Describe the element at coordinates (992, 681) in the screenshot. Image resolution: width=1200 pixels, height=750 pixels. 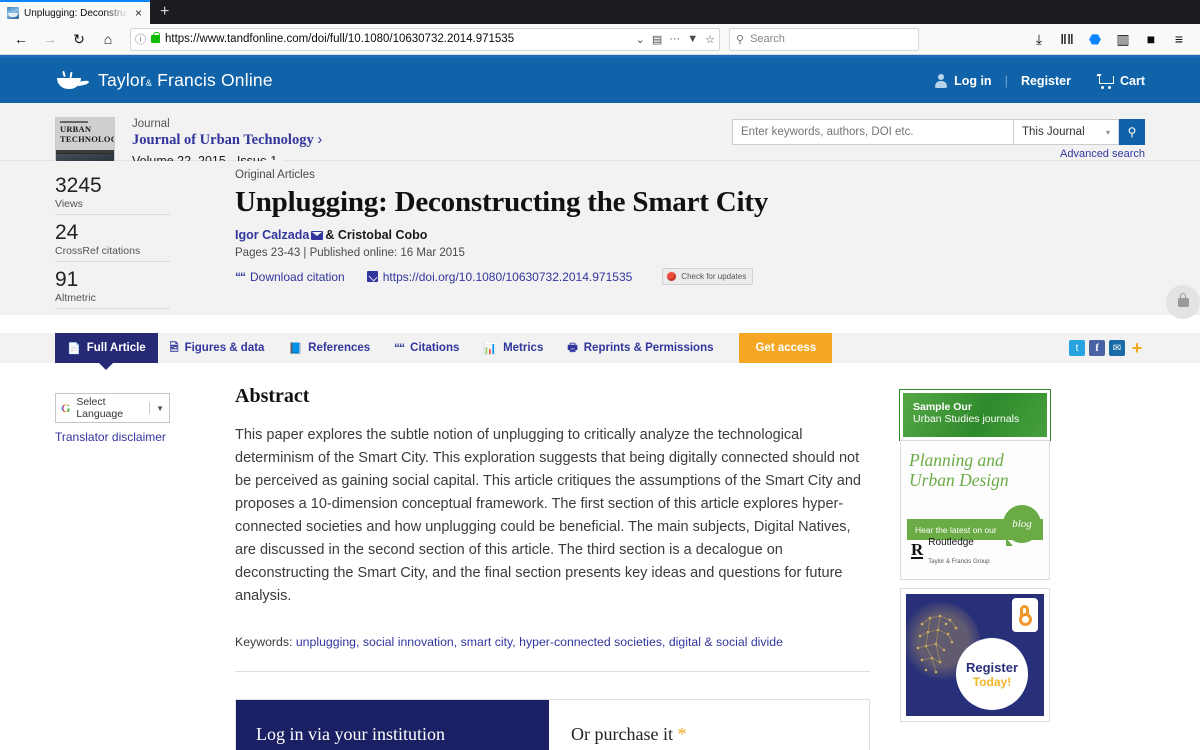
I see `ad-register-line2: Today!` at that location.